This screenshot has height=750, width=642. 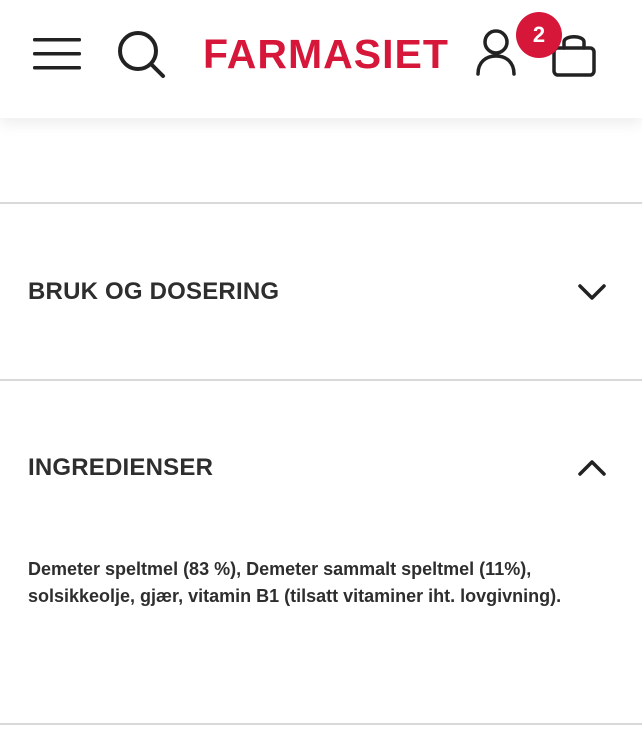 I want to click on site-logo: FARMASIET, so click(x=326, y=54).